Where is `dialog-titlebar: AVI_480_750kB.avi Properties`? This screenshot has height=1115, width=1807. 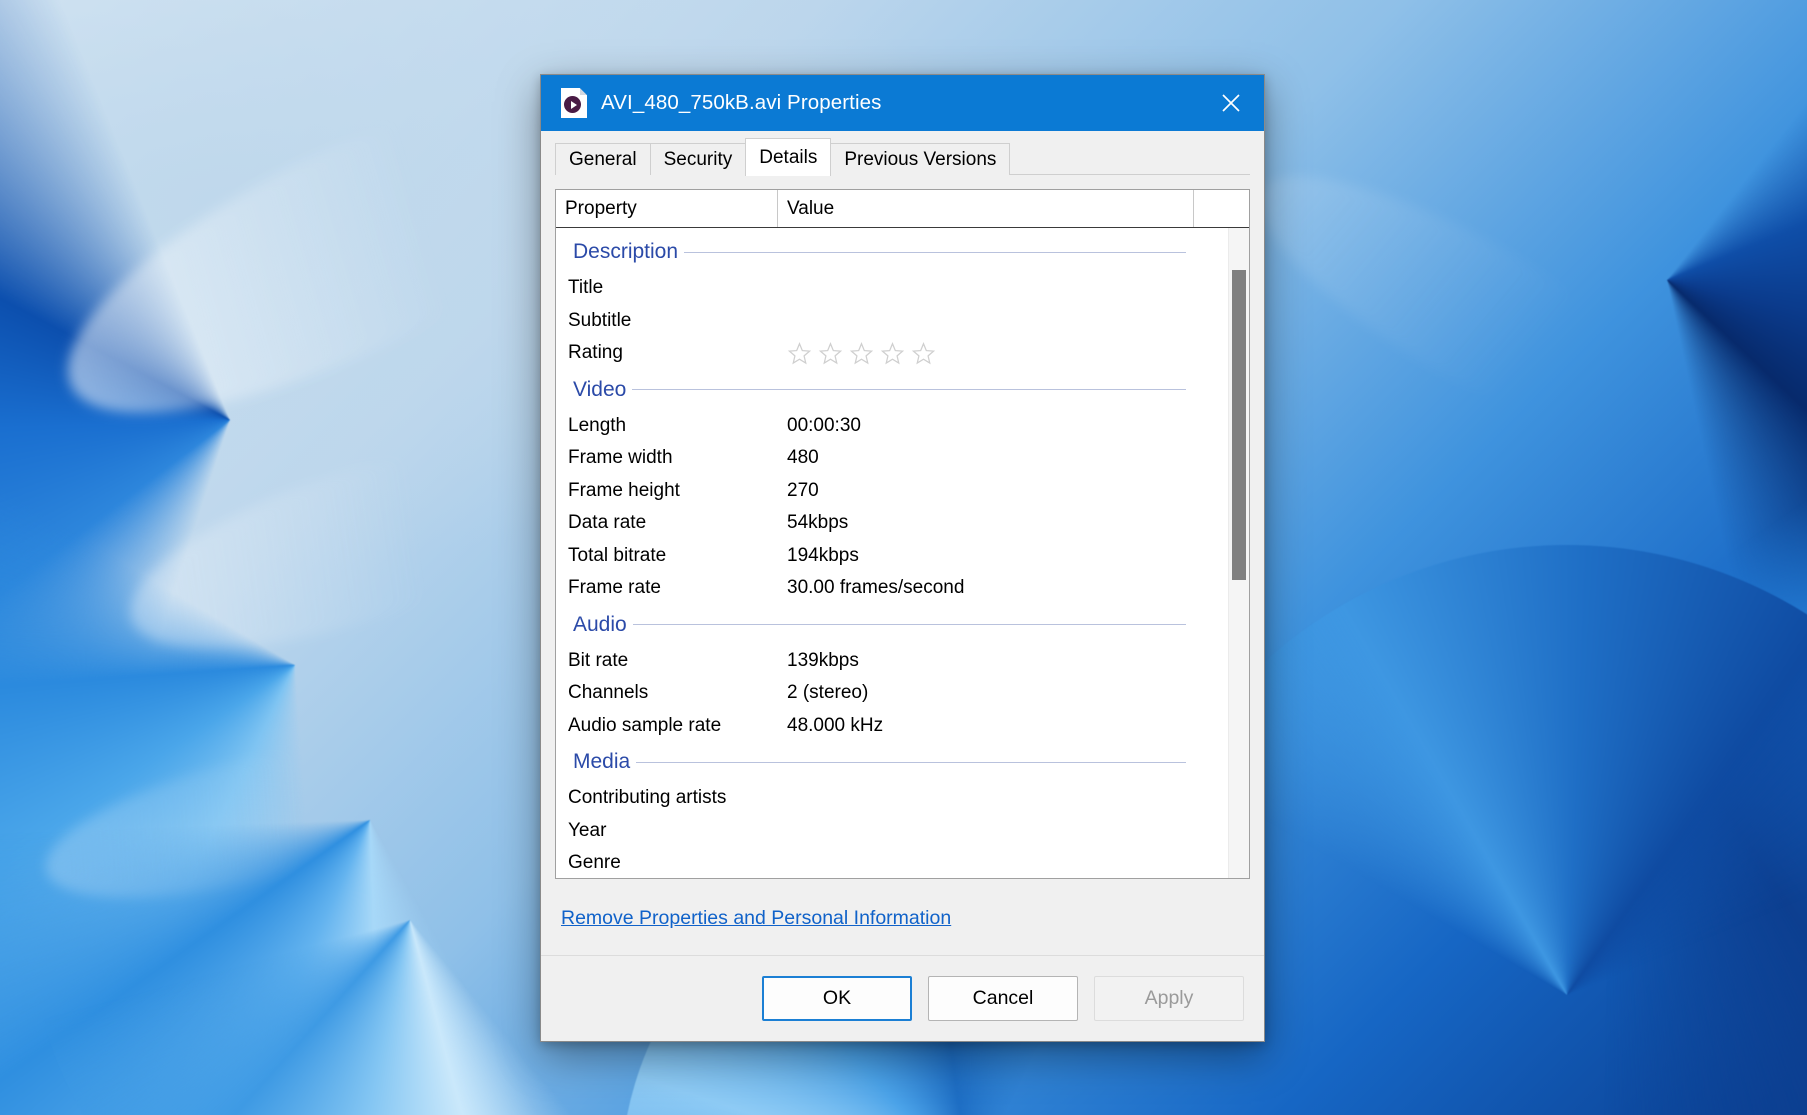 dialog-titlebar: AVI_480_750kB.avi Properties is located at coordinates (902, 103).